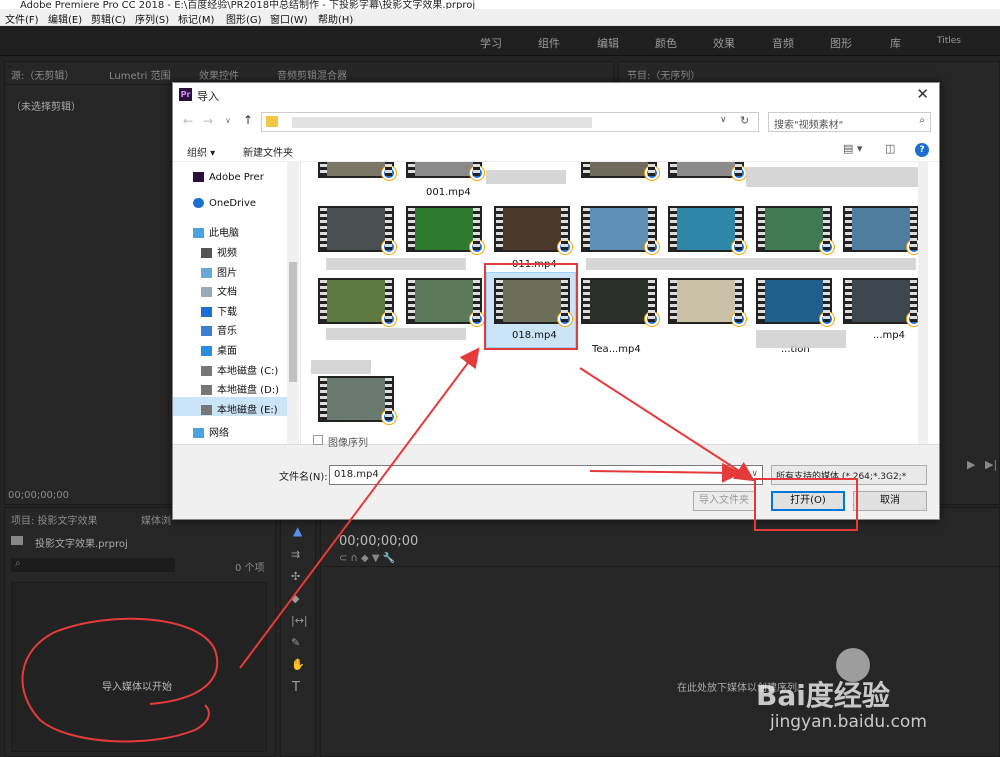 This screenshot has height=757, width=1000. I want to click on baidu-watermark: Bai度经验 jingyan.baidu.com, so click(876, 693).